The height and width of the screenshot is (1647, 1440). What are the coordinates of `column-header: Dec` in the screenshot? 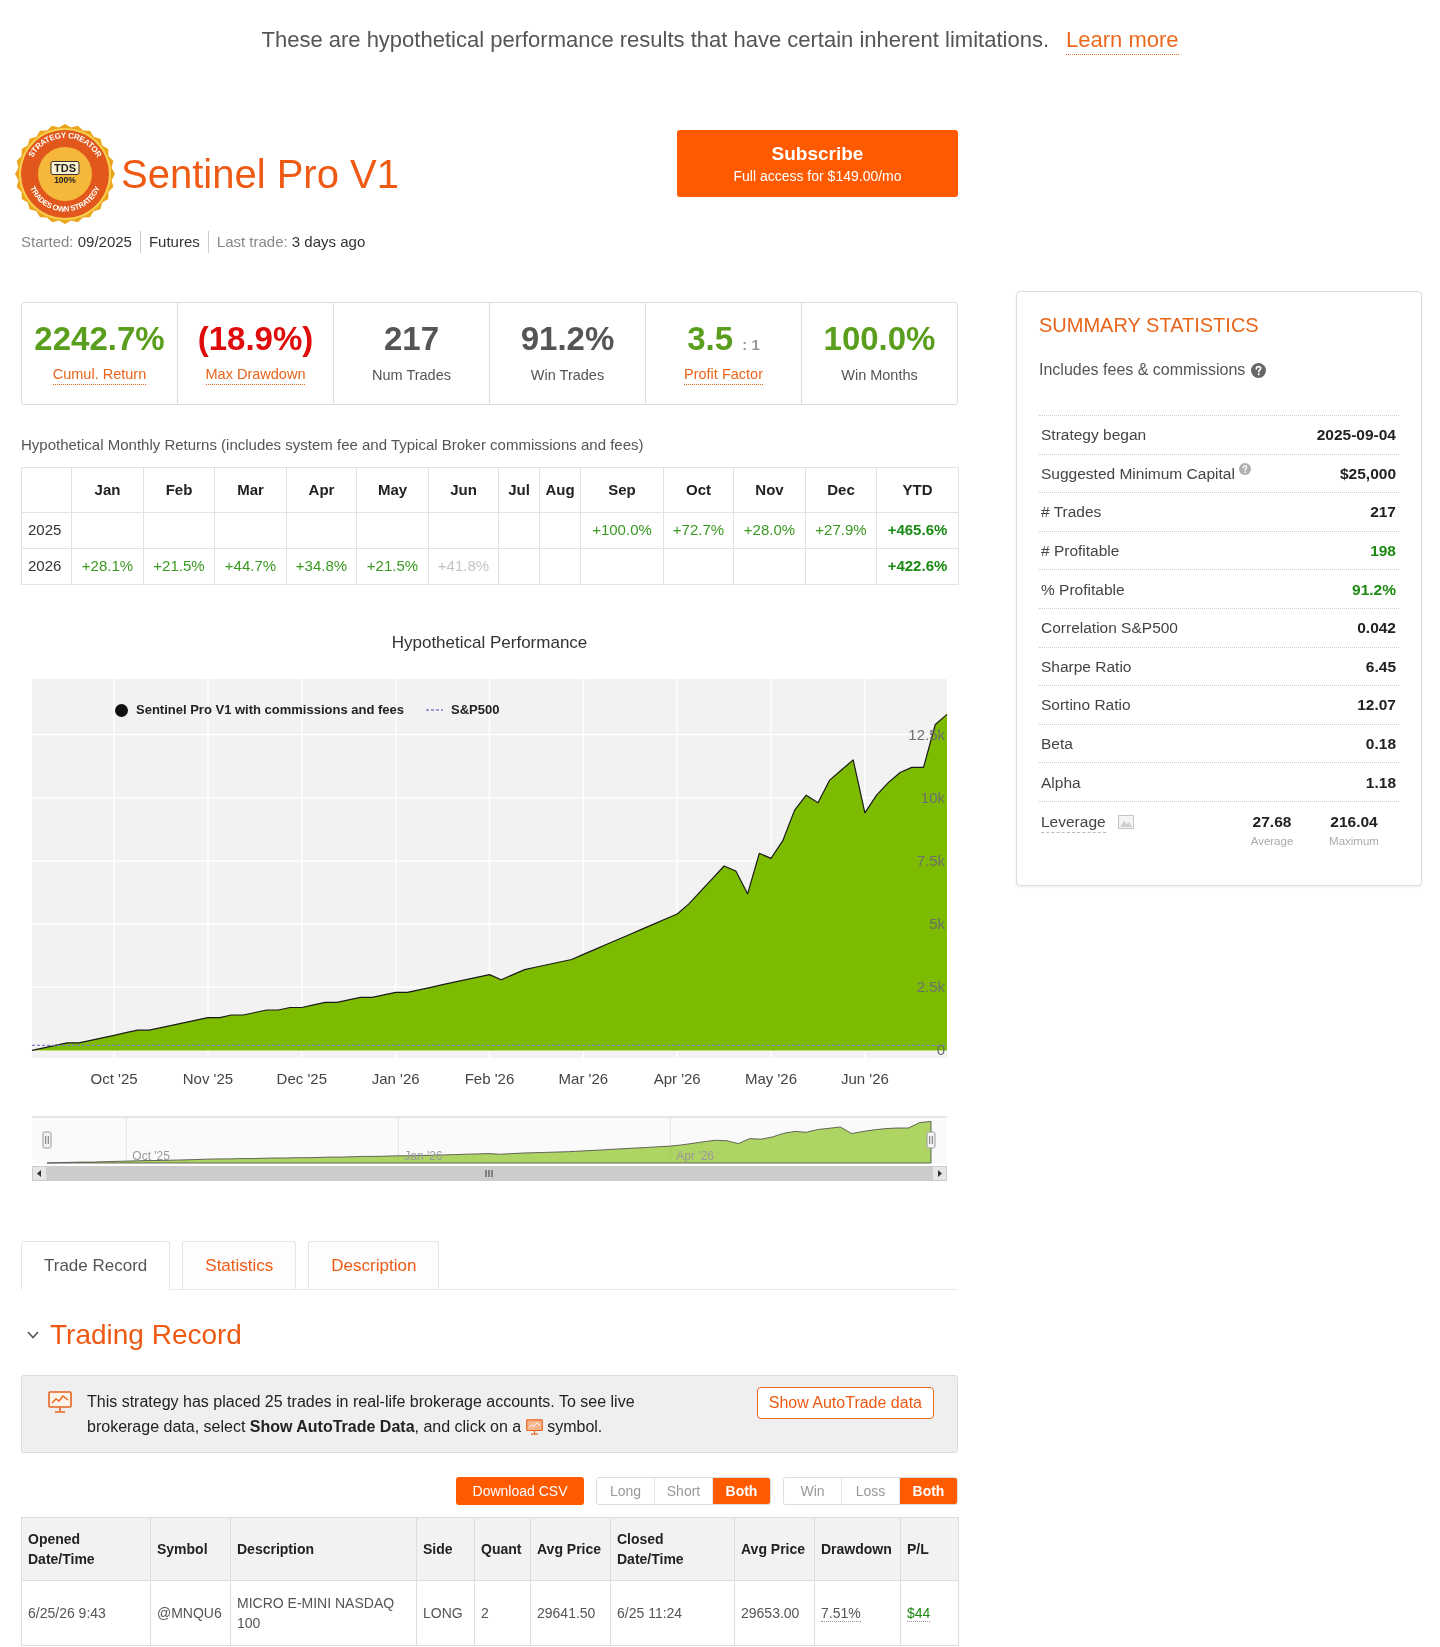 It's located at (841, 490).